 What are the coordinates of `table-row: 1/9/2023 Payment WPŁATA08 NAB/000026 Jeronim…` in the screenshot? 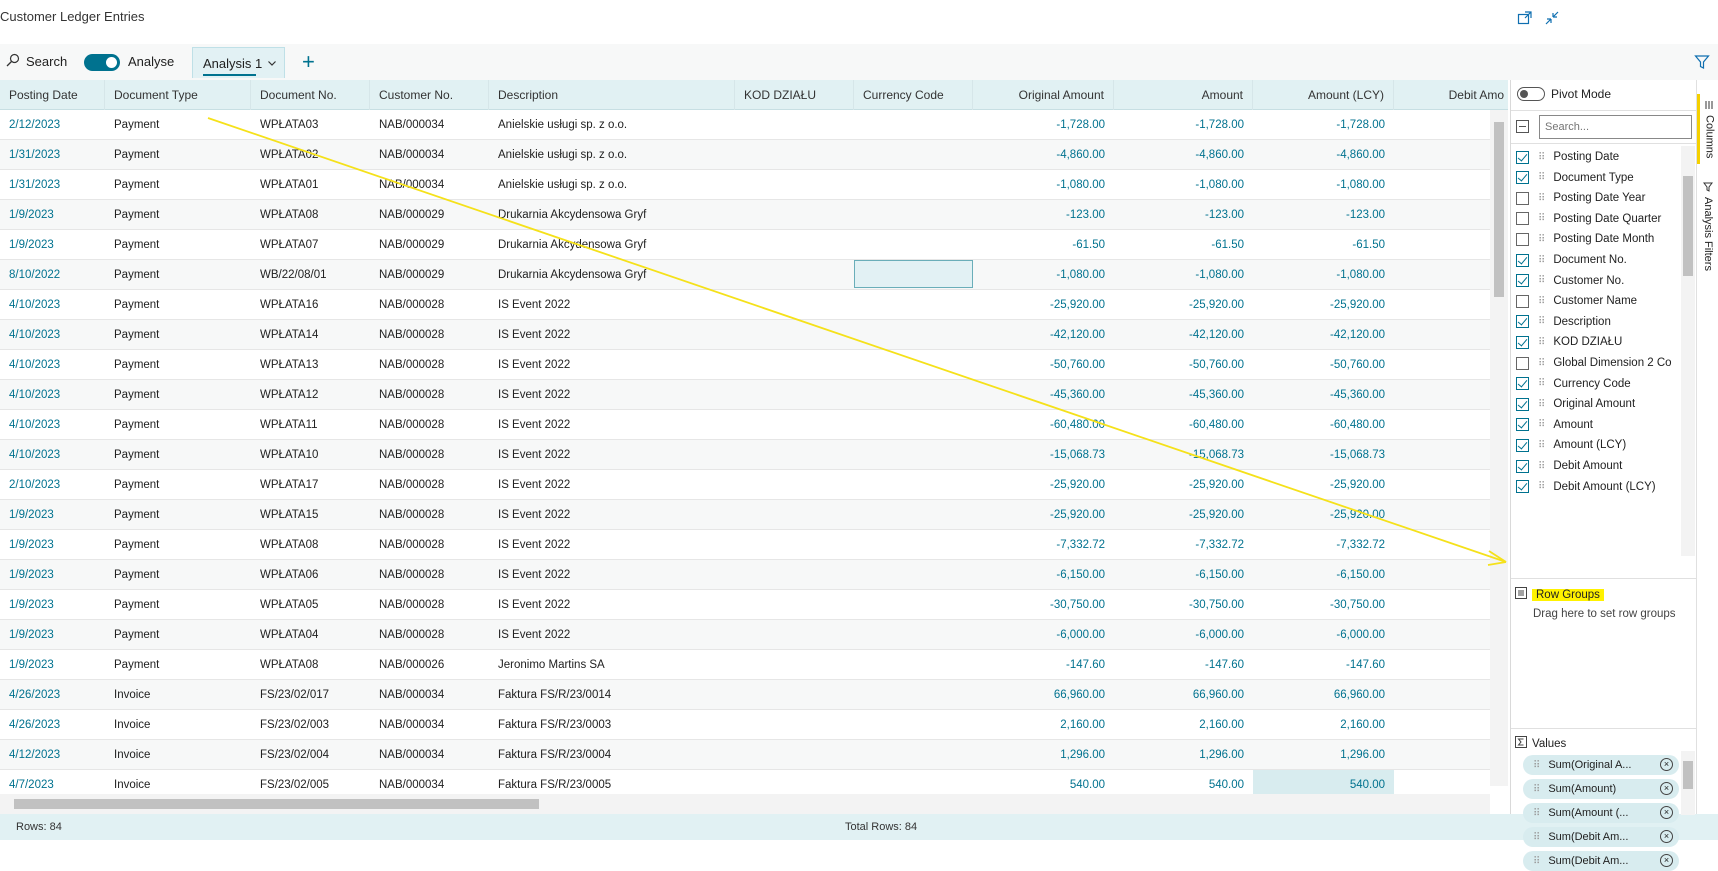 It's located at (745, 665).